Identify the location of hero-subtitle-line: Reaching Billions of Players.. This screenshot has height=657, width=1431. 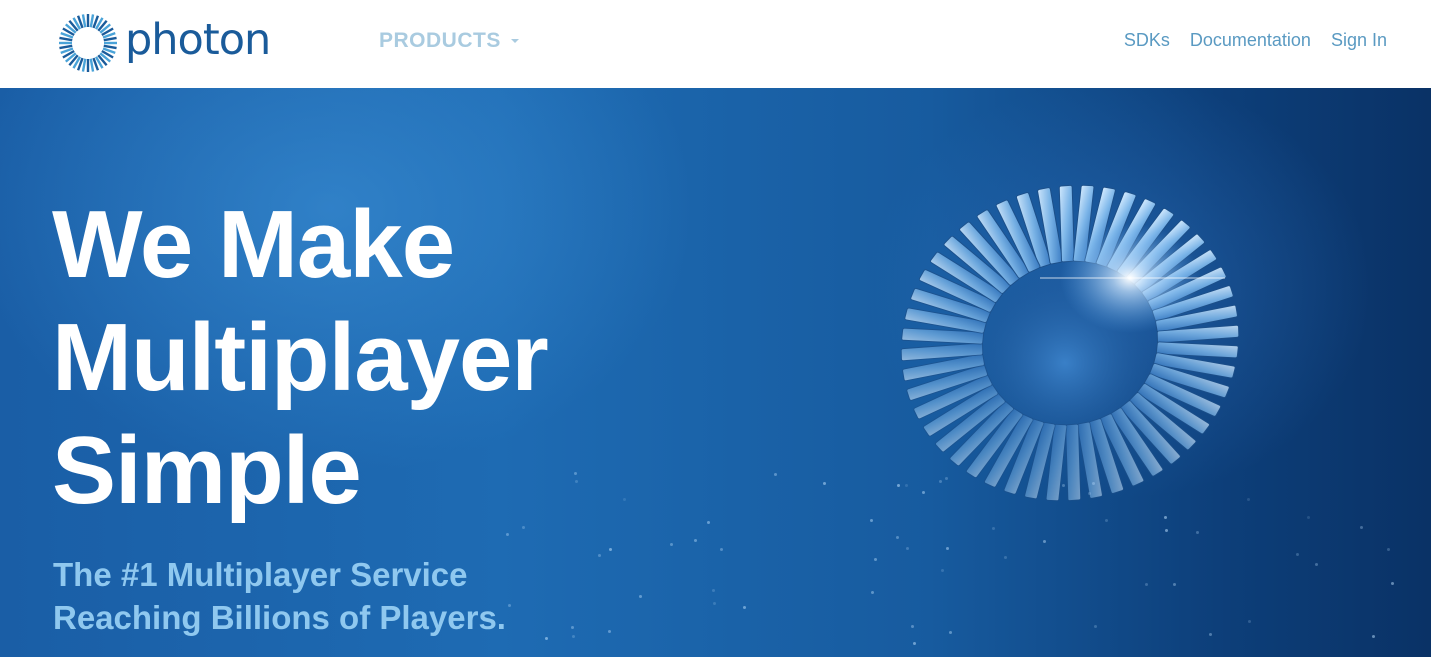
(279, 617).